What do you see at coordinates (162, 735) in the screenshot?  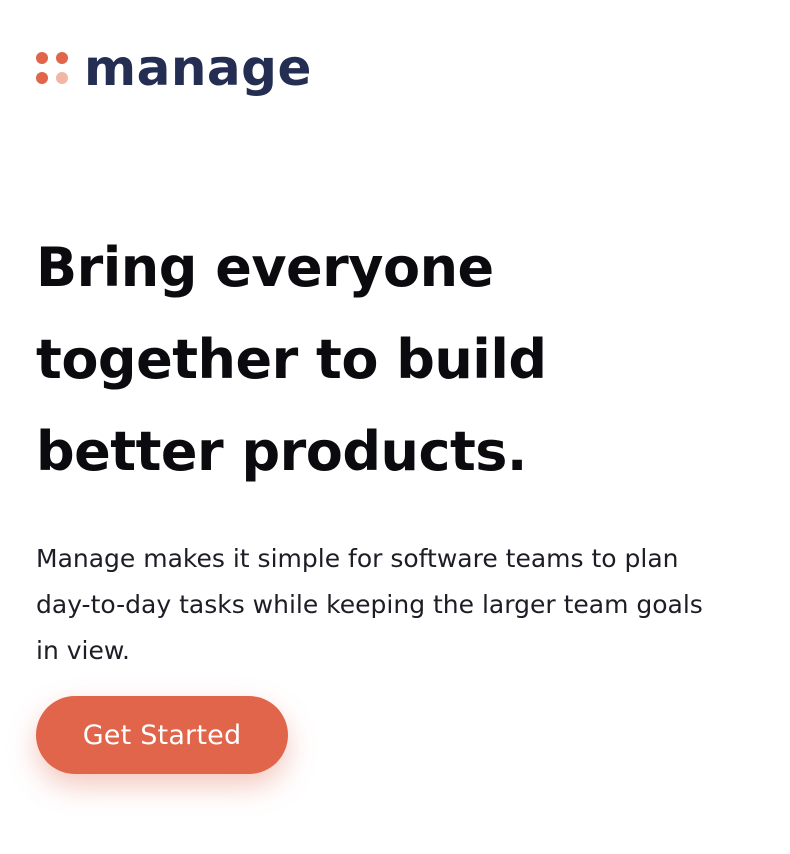 I see `get-started-button: Get Started` at bounding box center [162, 735].